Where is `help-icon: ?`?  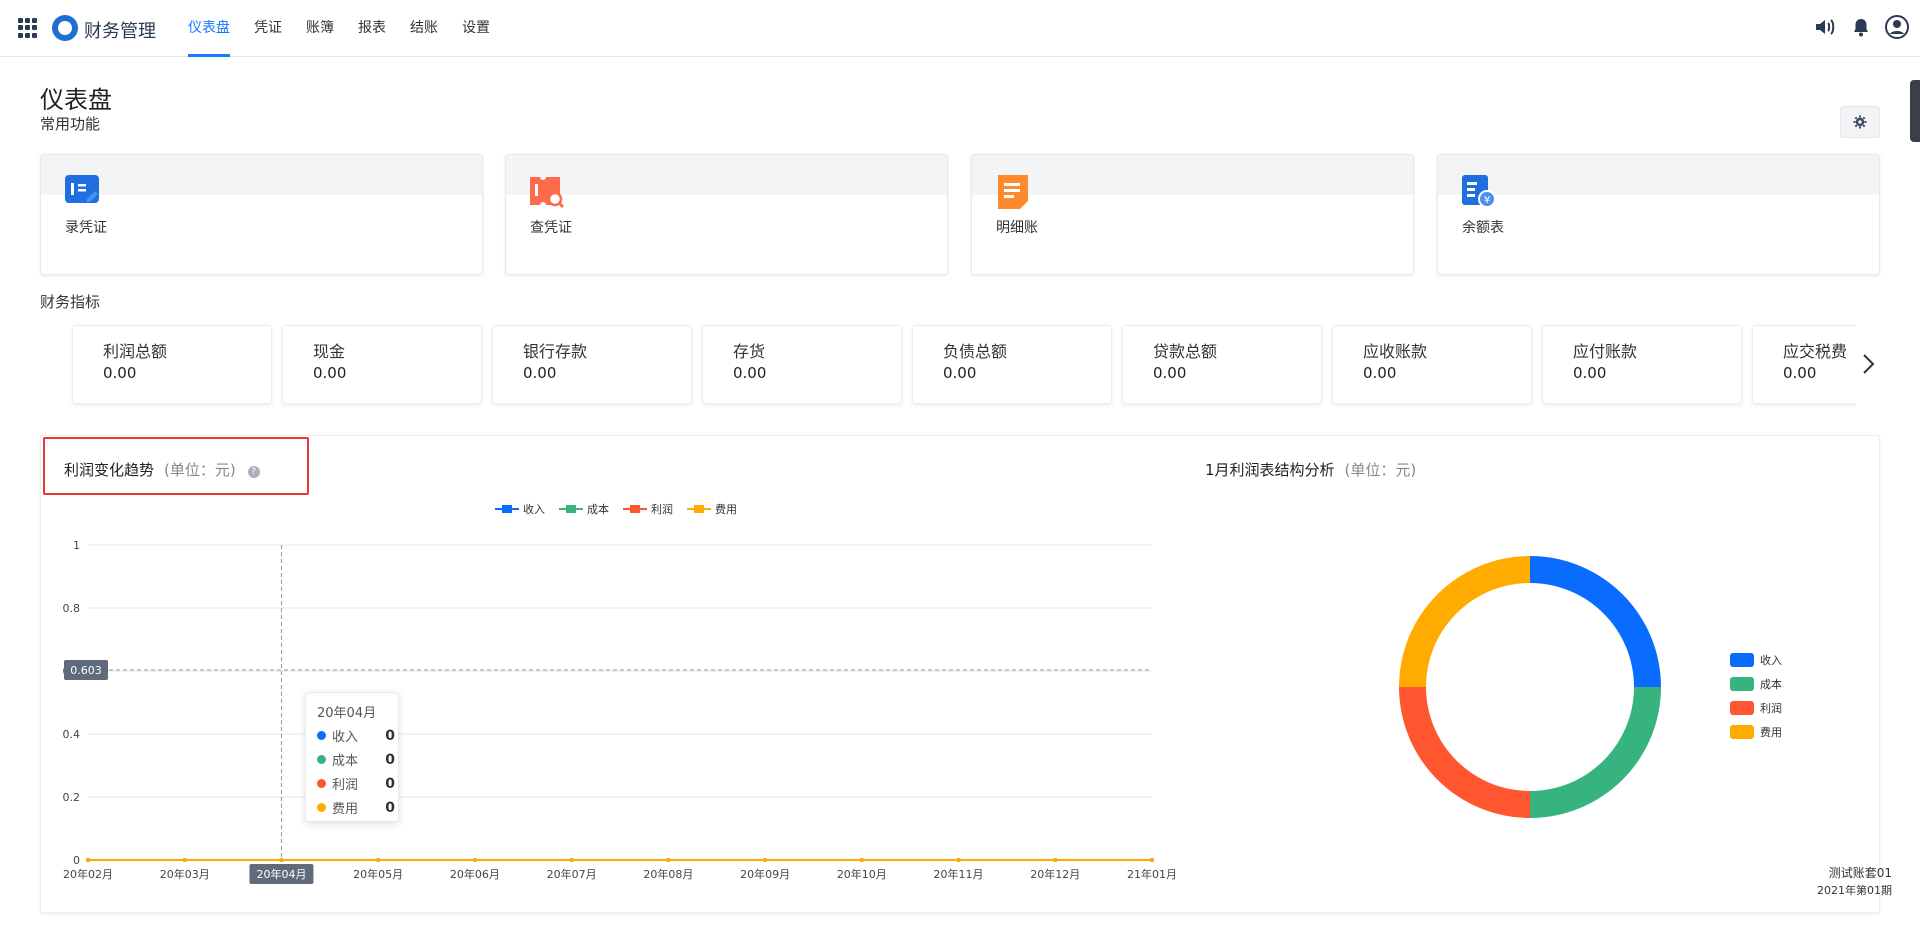 help-icon: ? is located at coordinates (253, 472).